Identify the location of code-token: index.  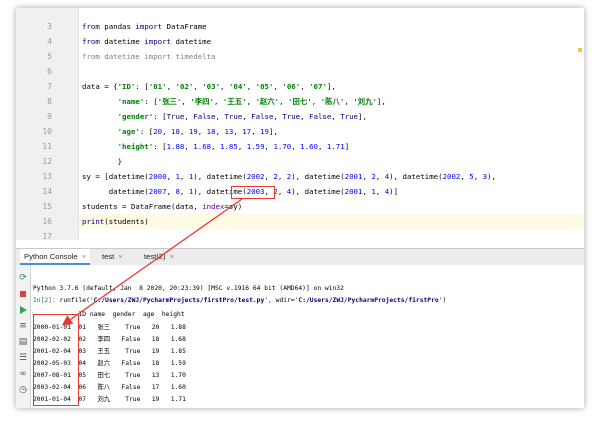
(213, 206).